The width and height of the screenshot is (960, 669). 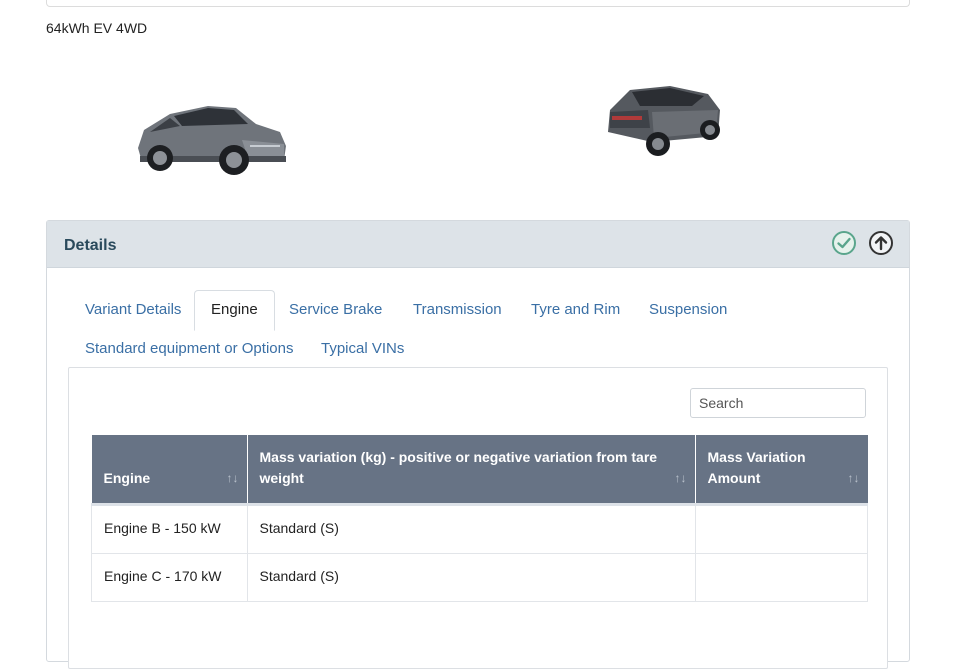 I want to click on search-input, so click(x=778, y=403).